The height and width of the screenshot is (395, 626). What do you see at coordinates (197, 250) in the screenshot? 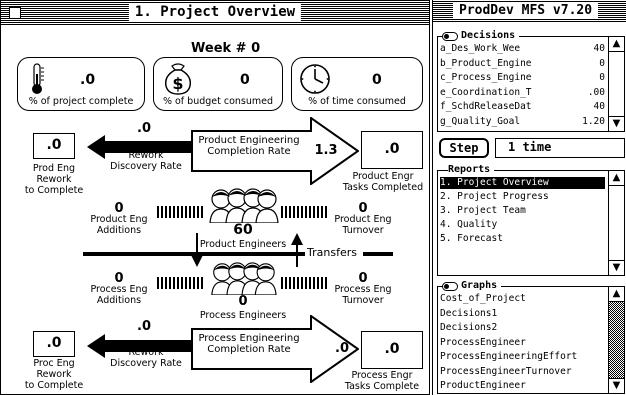
I see `transfer-down-arrow` at bounding box center [197, 250].